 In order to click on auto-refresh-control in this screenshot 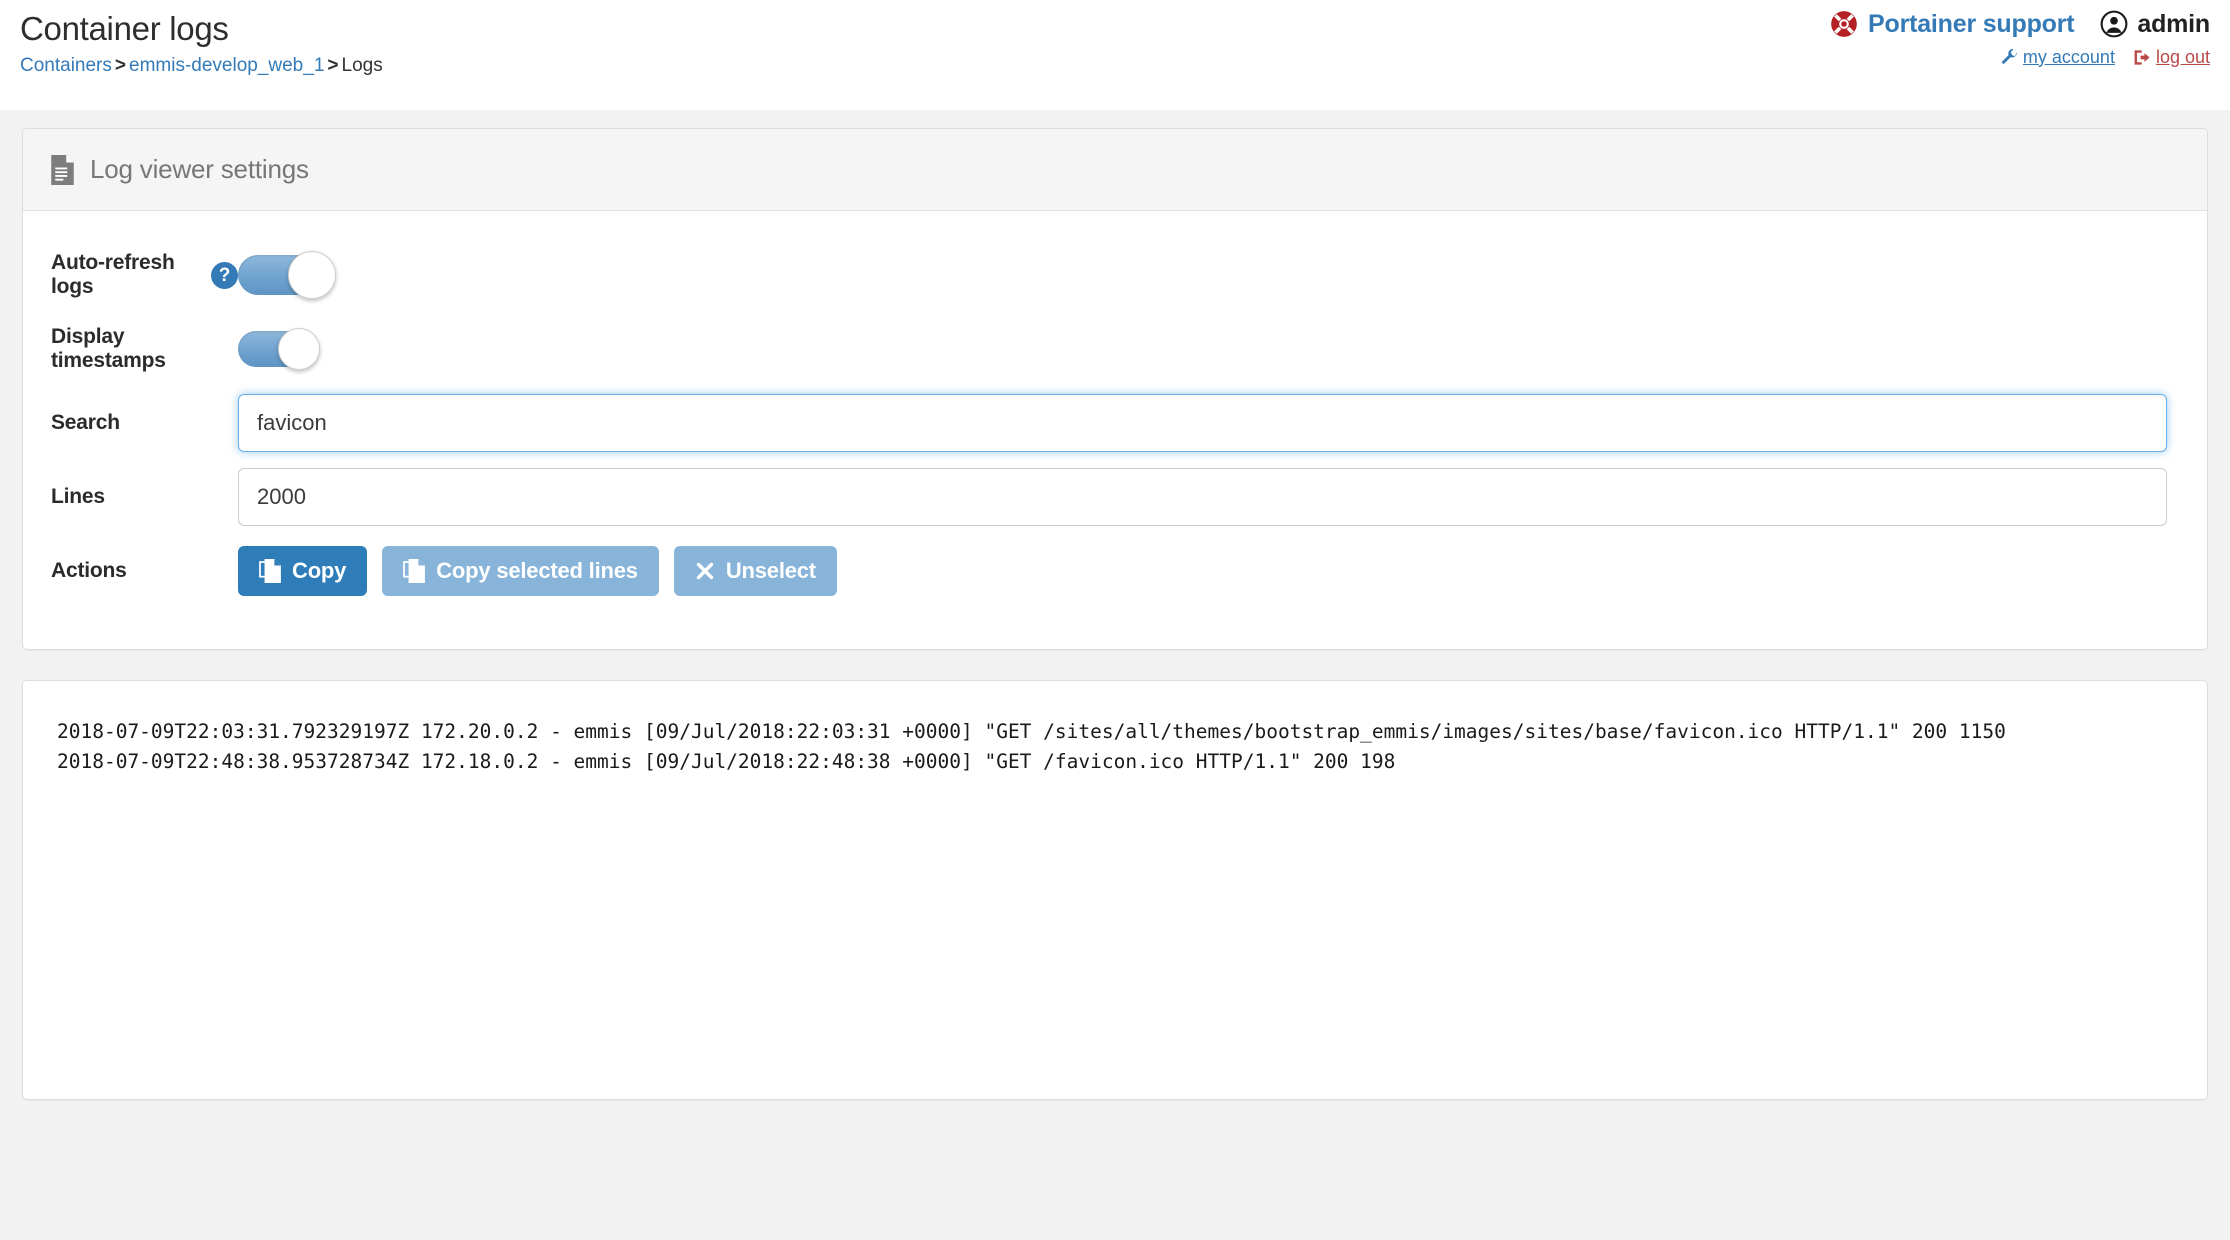, I will do `click(1208, 275)`.